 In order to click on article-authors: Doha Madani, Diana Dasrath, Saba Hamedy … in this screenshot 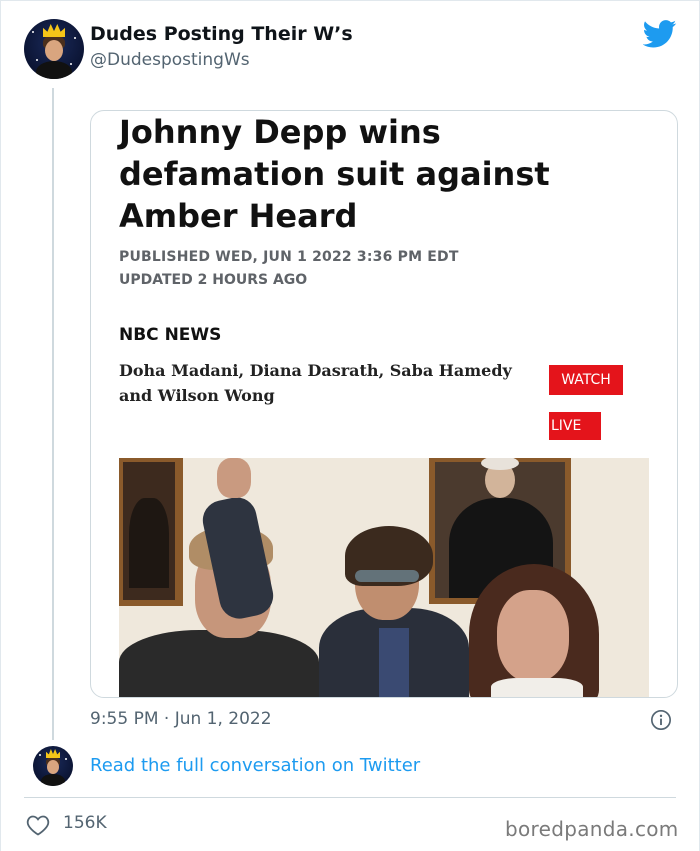, I will do `click(319, 383)`.